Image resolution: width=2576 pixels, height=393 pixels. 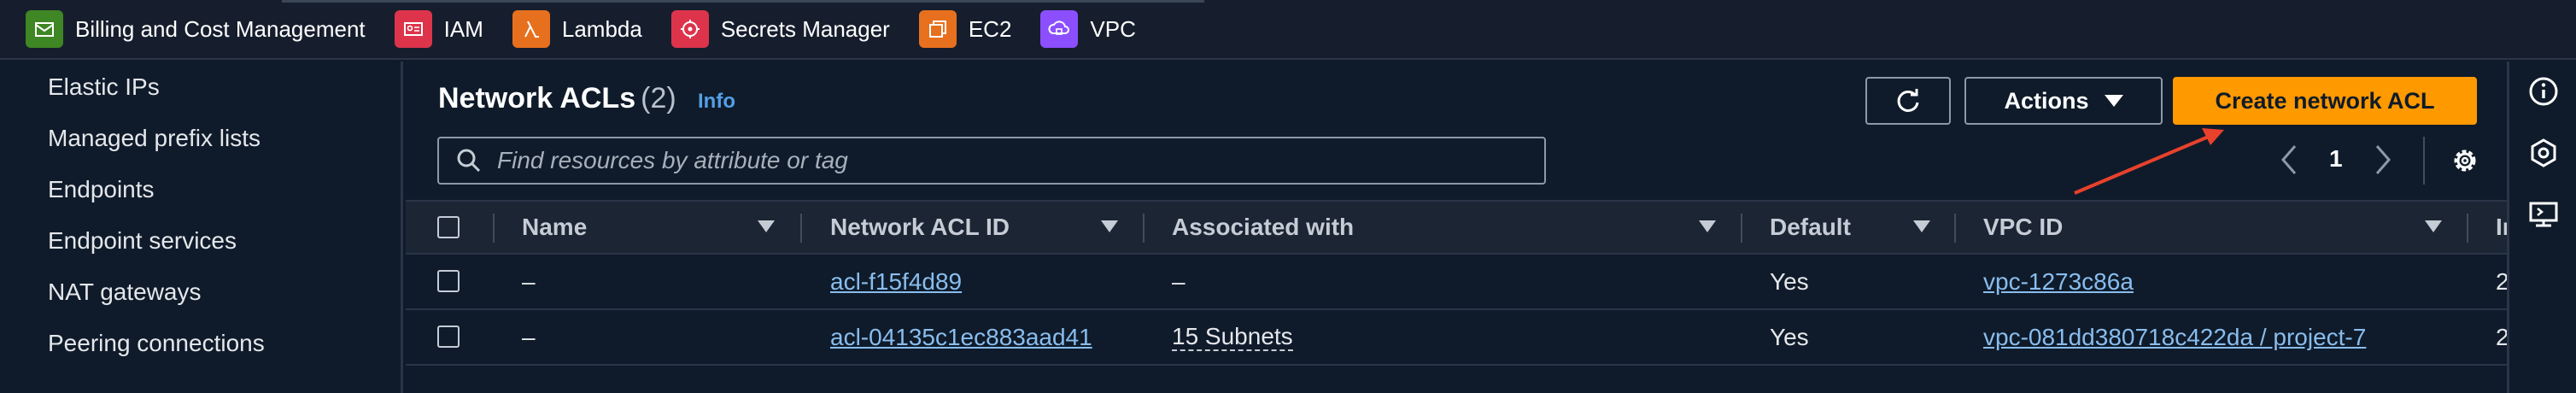 I want to click on favorite-label: Secrets Manager, so click(x=805, y=28).